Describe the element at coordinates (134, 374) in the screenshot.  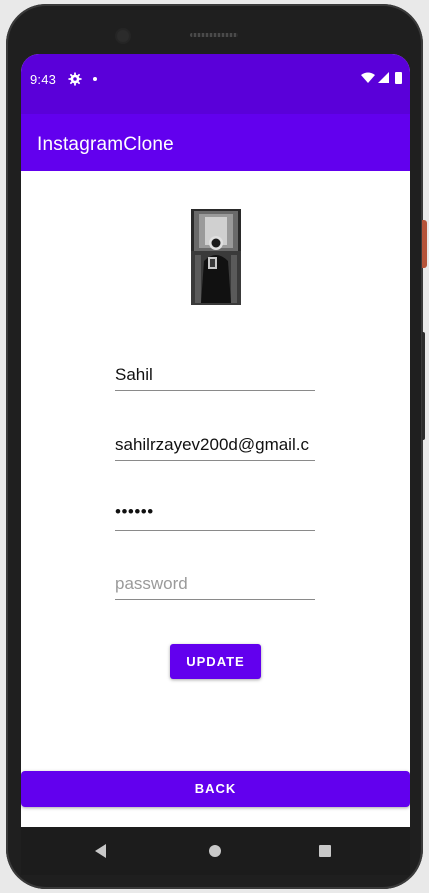
I see `username-value: Sahil` at that location.